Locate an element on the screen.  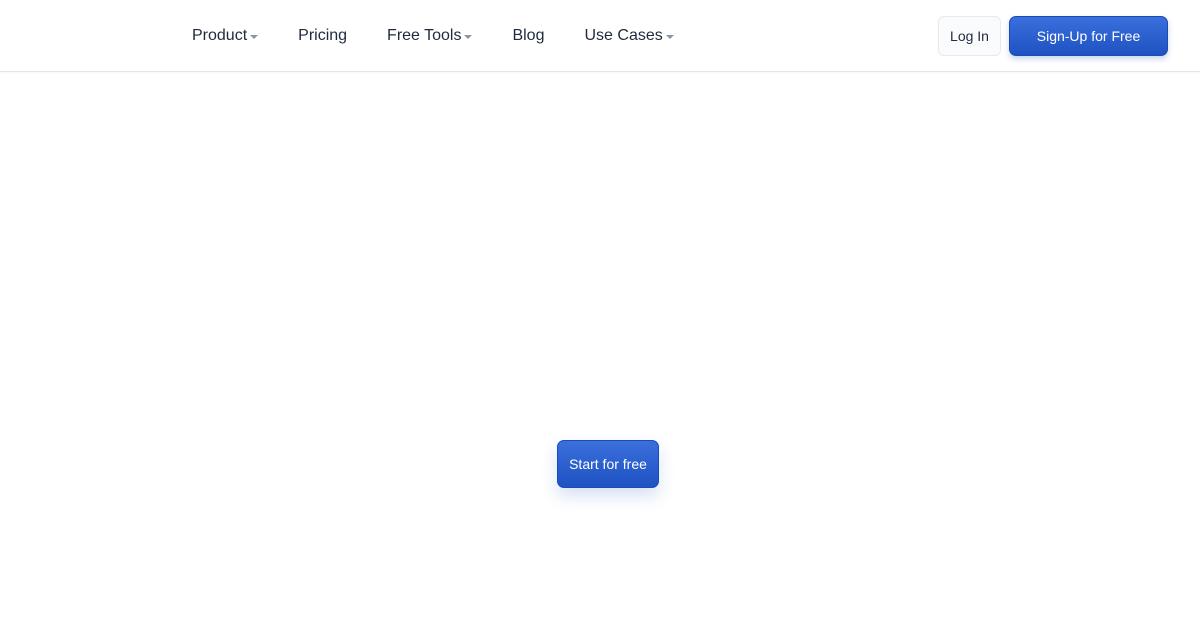
nav-item-free-tools: Free Tools is located at coordinates (430, 36).